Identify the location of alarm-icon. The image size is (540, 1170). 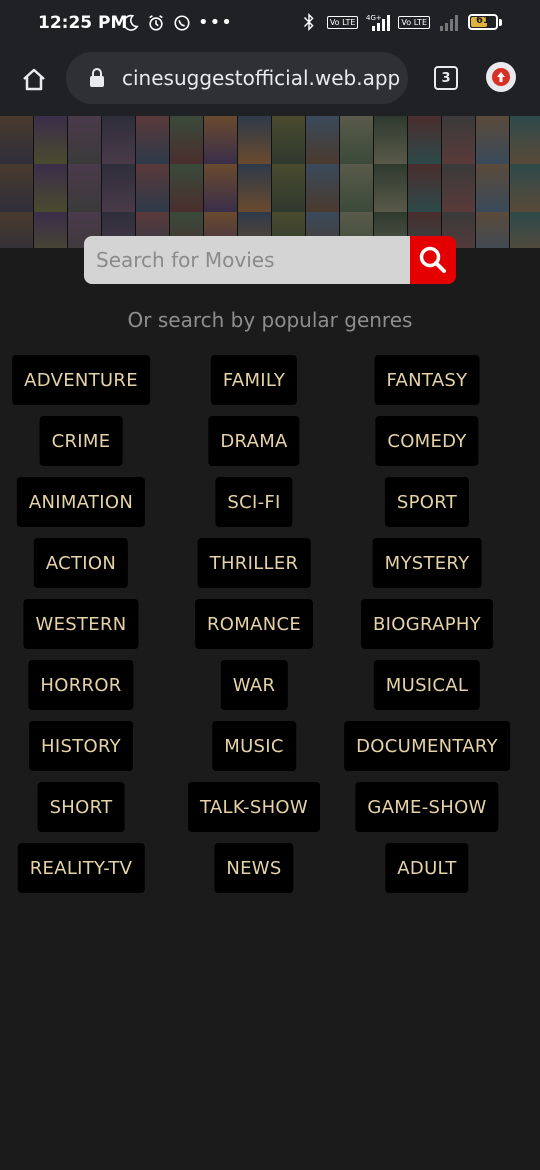
(156, 23).